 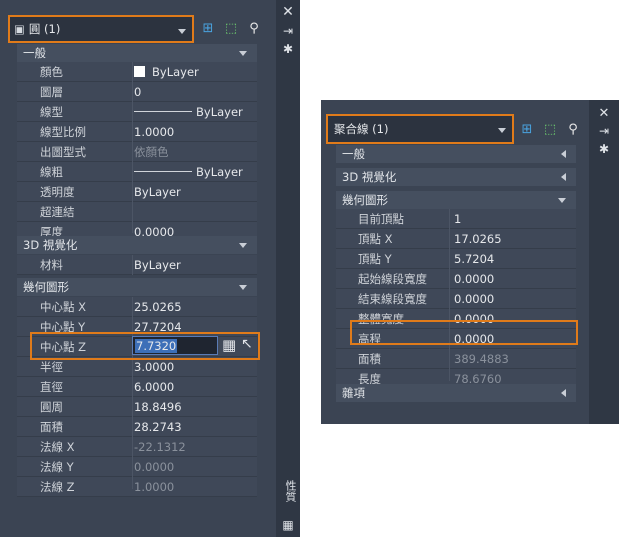 What do you see at coordinates (137, 447) in the screenshot?
I see `table-row: 法線 X -22.1312` at bounding box center [137, 447].